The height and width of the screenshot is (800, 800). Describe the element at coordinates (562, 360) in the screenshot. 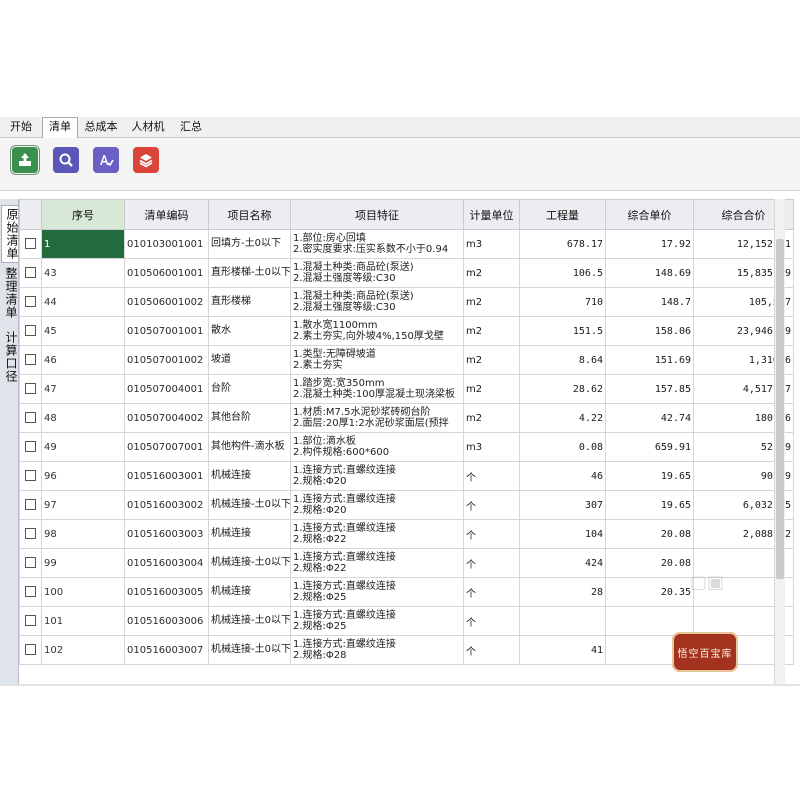

I see `cell-quantity: 8.64` at that location.